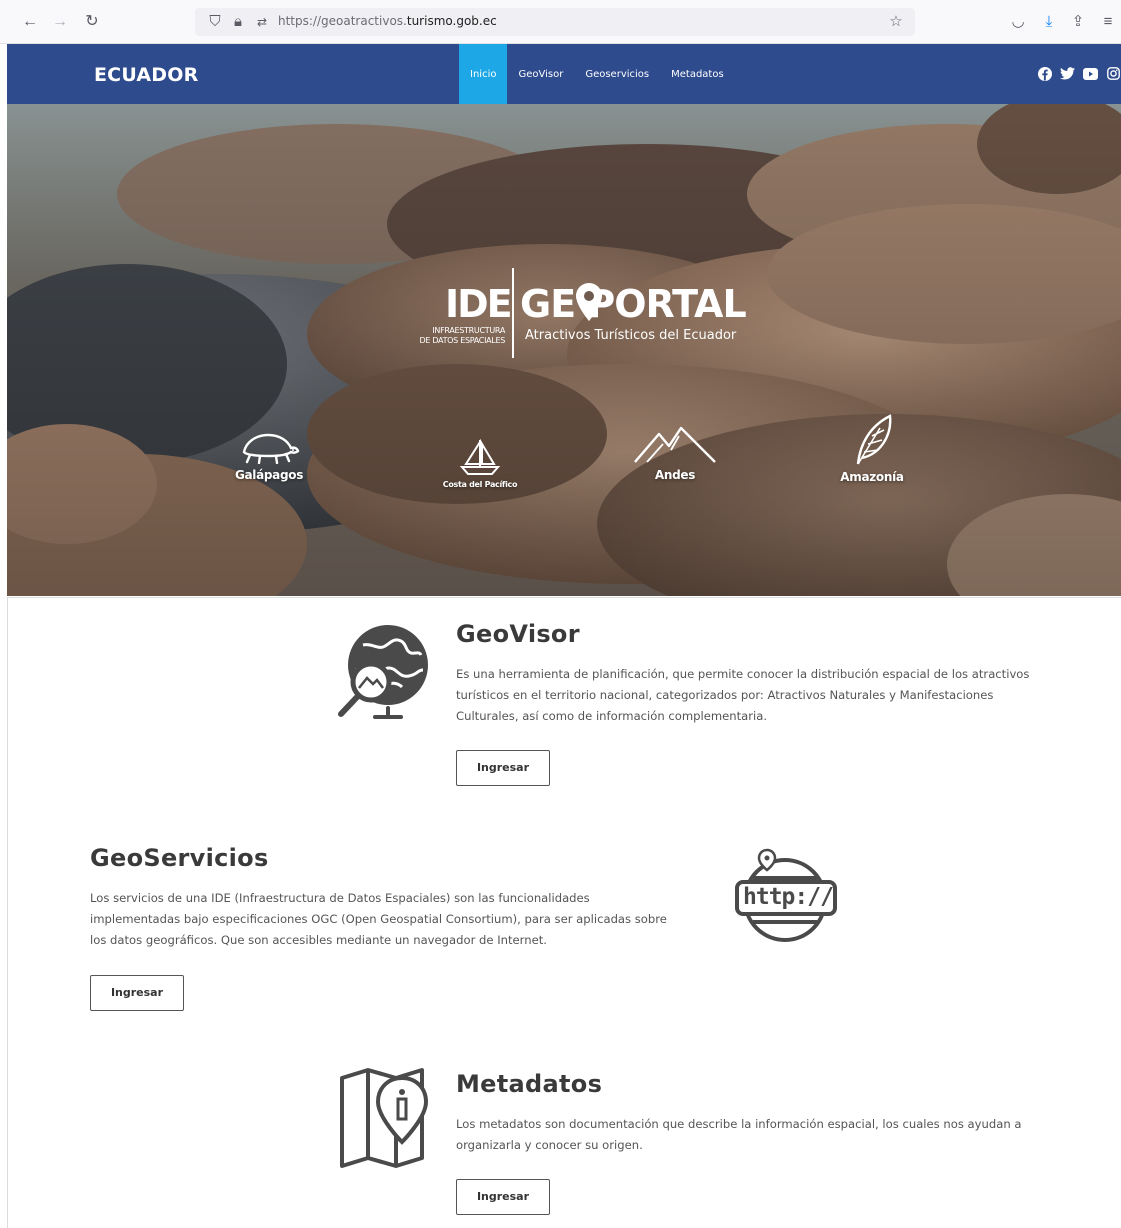 The width and height of the screenshot is (1121, 1228). What do you see at coordinates (238, 22) in the screenshot?
I see `lock-icon: 🔒︎` at bounding box center [238, 22].